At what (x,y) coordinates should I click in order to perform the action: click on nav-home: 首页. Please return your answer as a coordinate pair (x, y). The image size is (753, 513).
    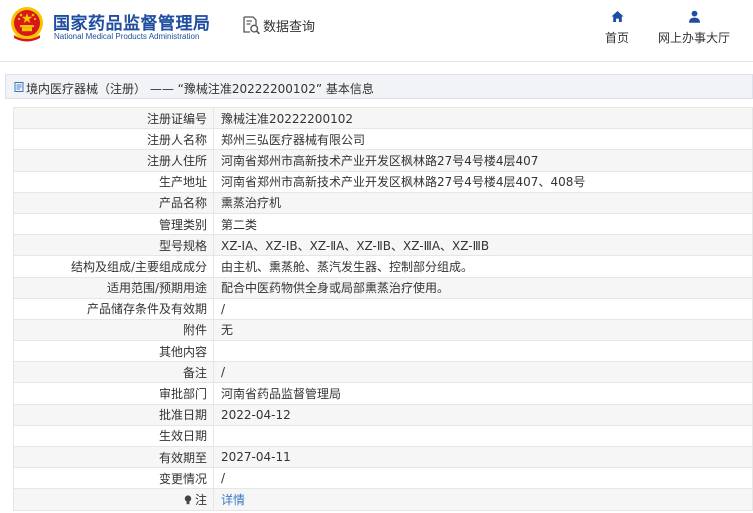
    Looking at the image, I should click on (617, 28).